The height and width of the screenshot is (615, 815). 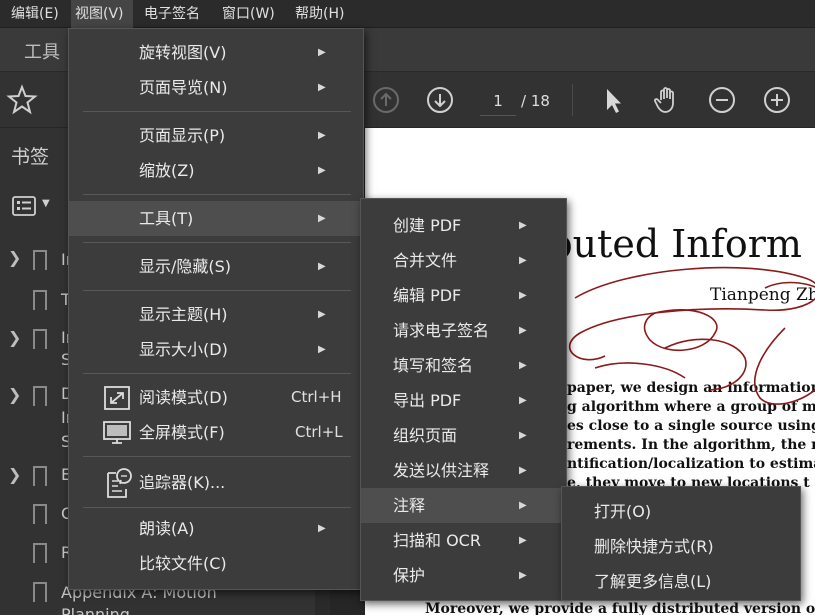 I want to click on menu-item-label: 页面导览(N), so click(x=183, y=87).